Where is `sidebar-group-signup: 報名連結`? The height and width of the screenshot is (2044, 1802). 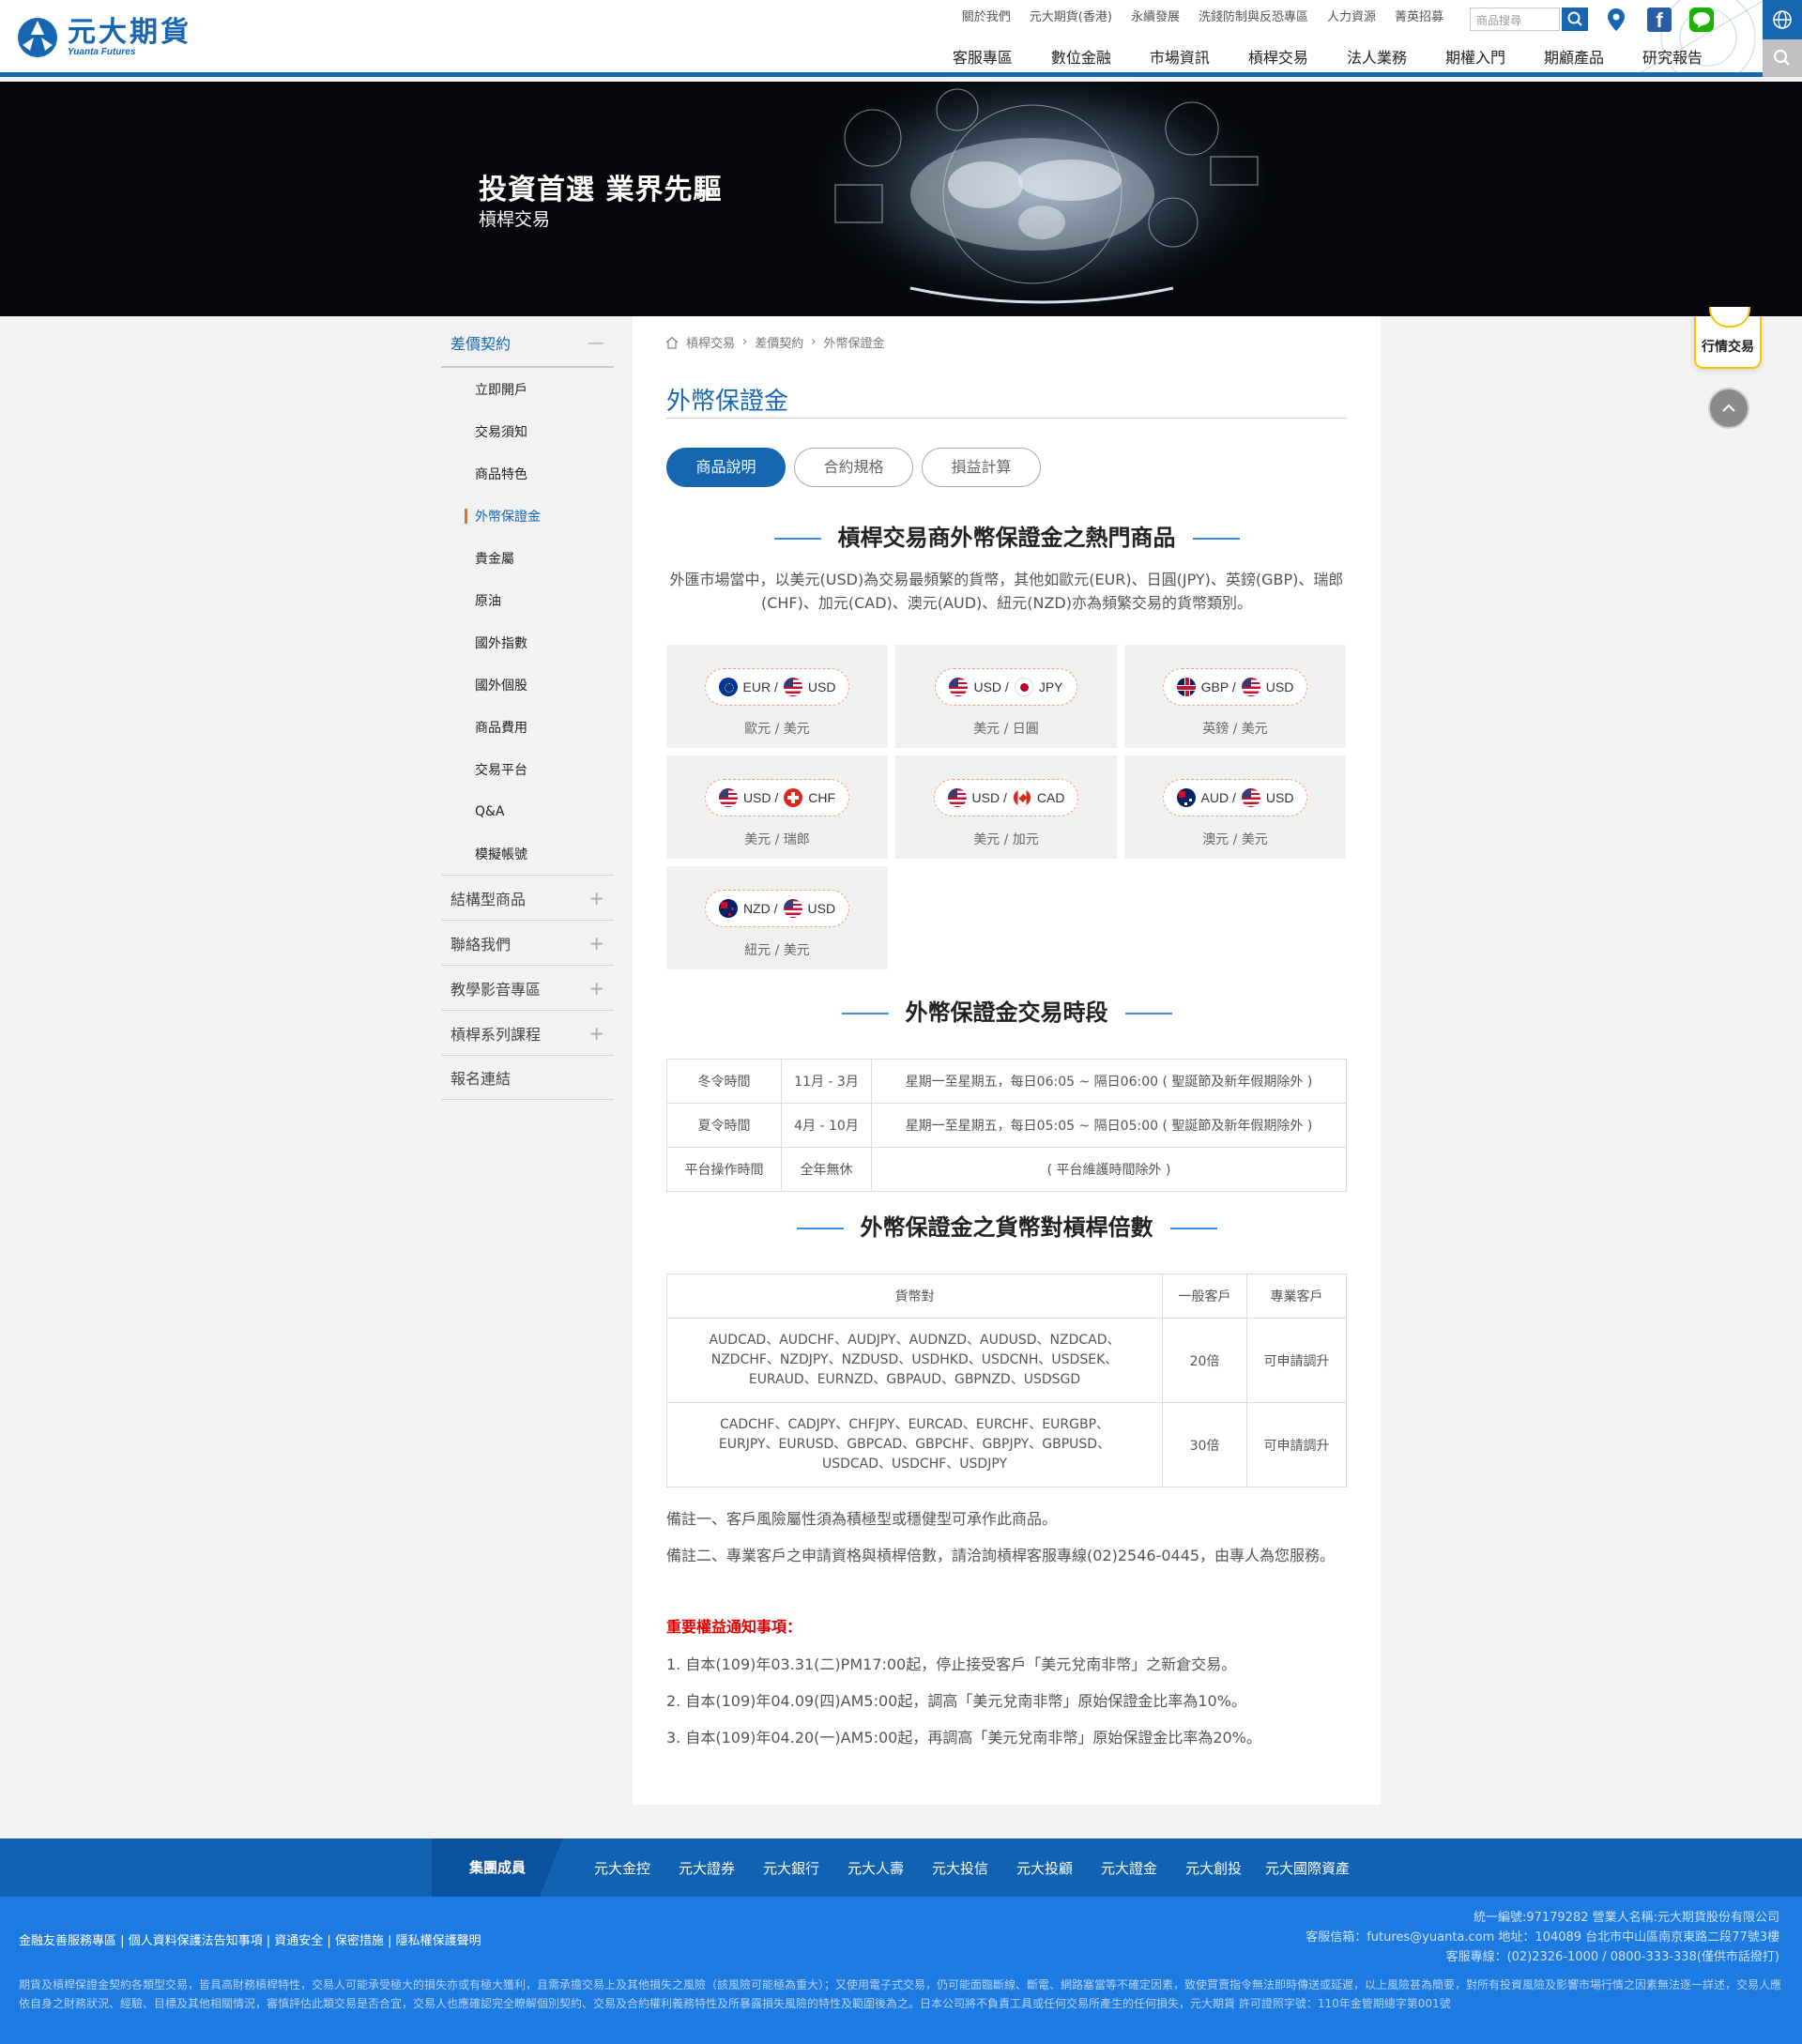 sidebar-group-signup: 報名連結 is located at coordinates (528, 1077).